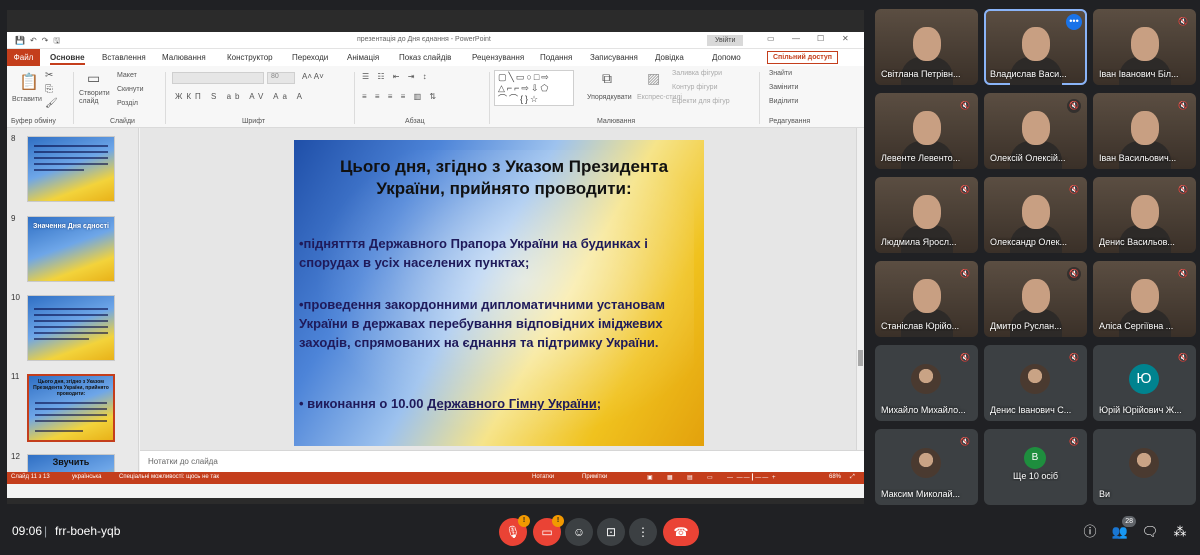 This screenshot has width=1200, height=555. I want to click on participant-tile: В 🔇 Ще 10 осіб, so click(1035, 467).